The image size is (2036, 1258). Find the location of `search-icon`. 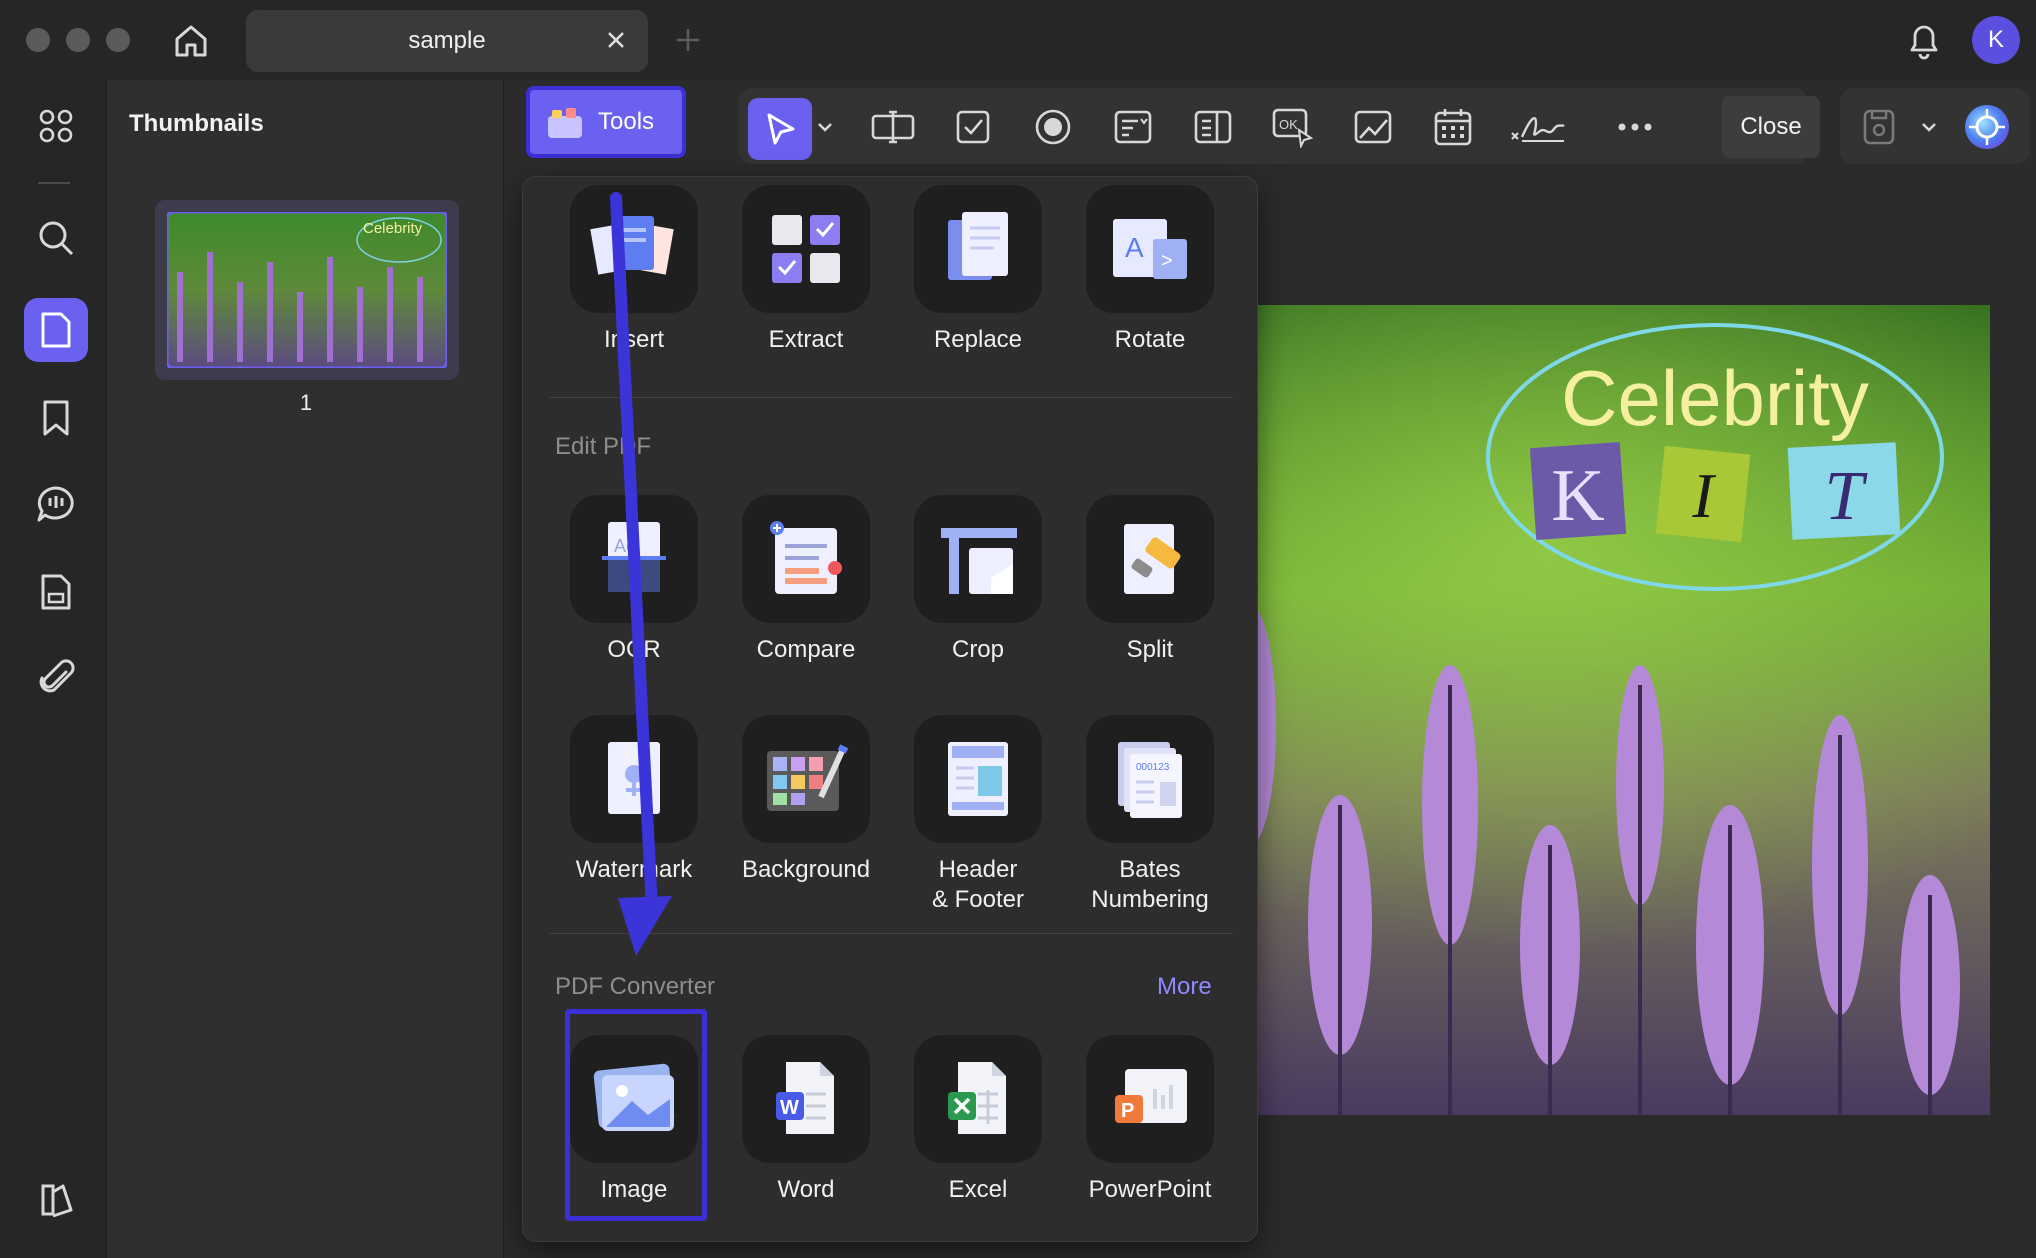

search-icon is located at coordinates (56, 238).